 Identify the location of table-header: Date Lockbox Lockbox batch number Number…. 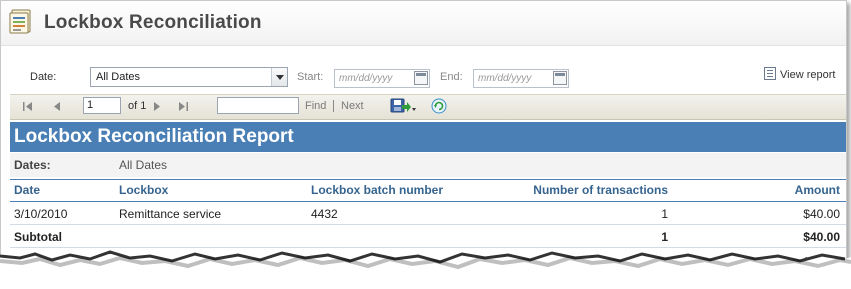
(428, 190).